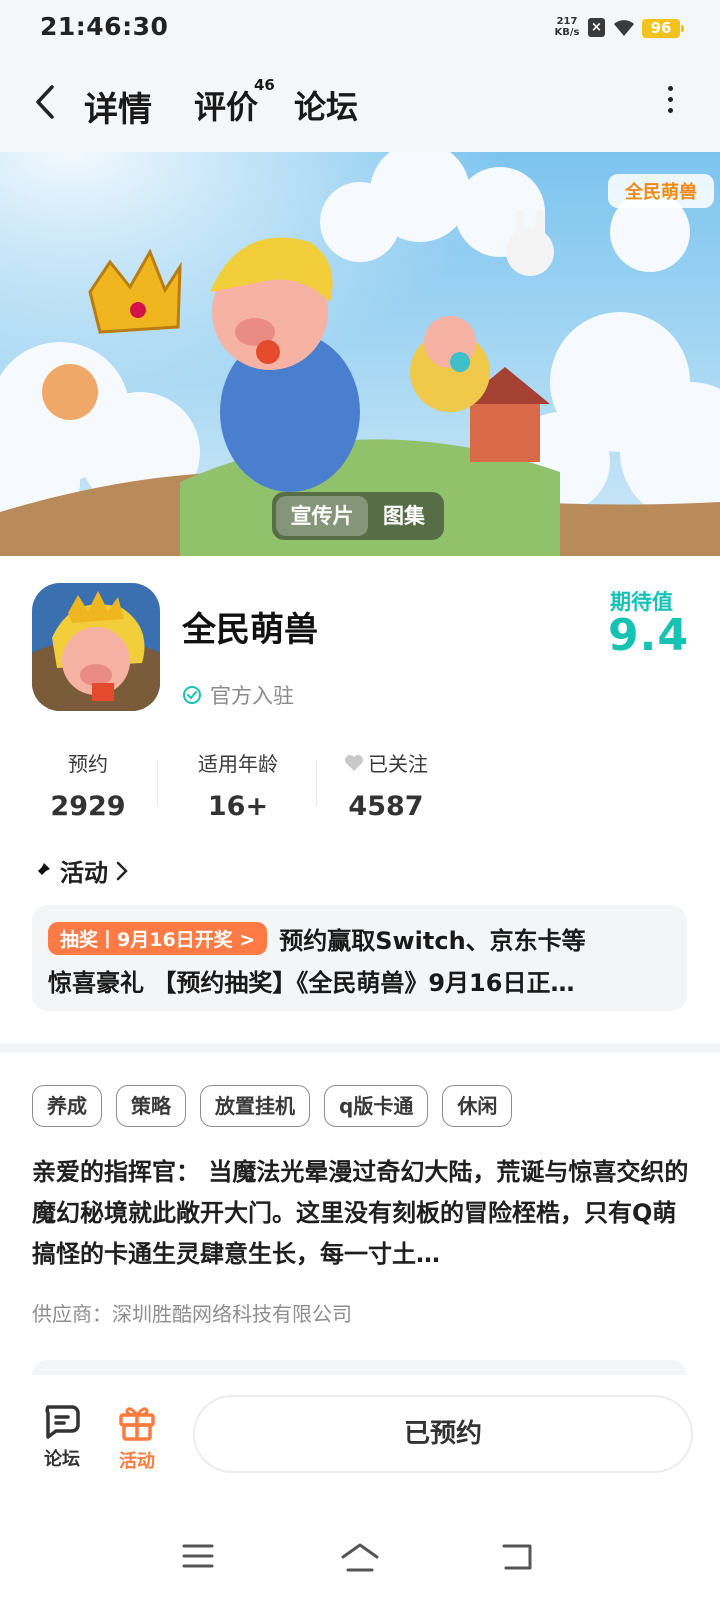 The image size is (720, 1605). Describe the element at coordinates (96, 647) in the screenshot. I see `game-app-icon` at that location.